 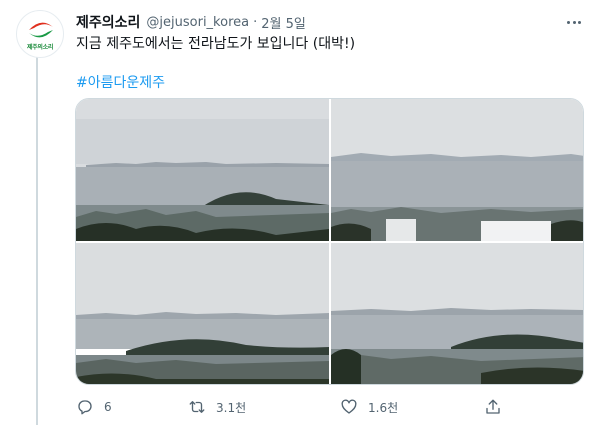 I want to click on reply-button: 6, so click(x=94, y=407).